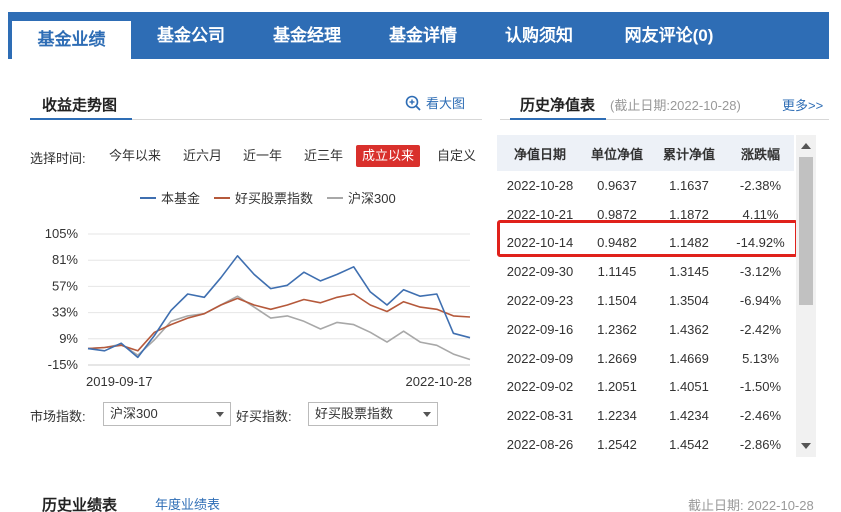 This screenshot has height=512, width=841. Describe the element at coordinates (540, 214) in the screenshot. I see `cell-date: 2022-10-21` at that location.